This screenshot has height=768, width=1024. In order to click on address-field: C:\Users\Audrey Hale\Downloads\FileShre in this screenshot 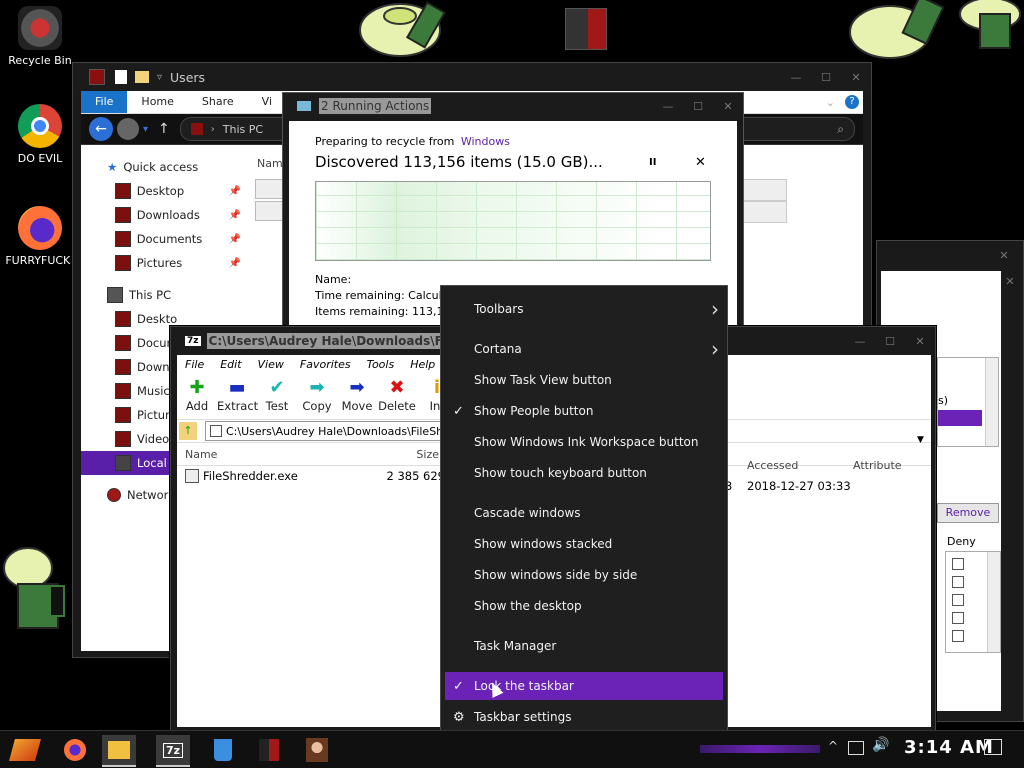, I will do `click(332, 431)`.